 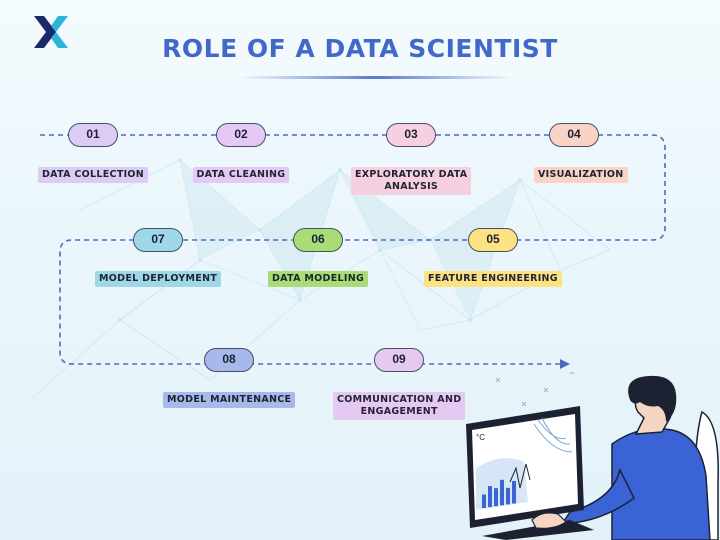 What do you see at coordinates (229, 400) in the screenshot?
I see `step-08-label: MODEL MAINTENANCE` at bounding box center [229, 400].